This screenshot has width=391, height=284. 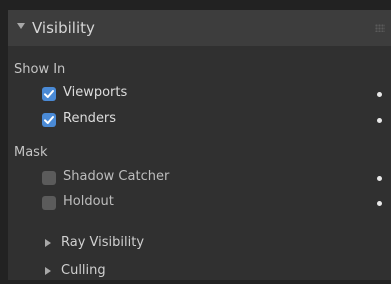 I want to click on chevron-down-icon, so click(x=21, y=26).